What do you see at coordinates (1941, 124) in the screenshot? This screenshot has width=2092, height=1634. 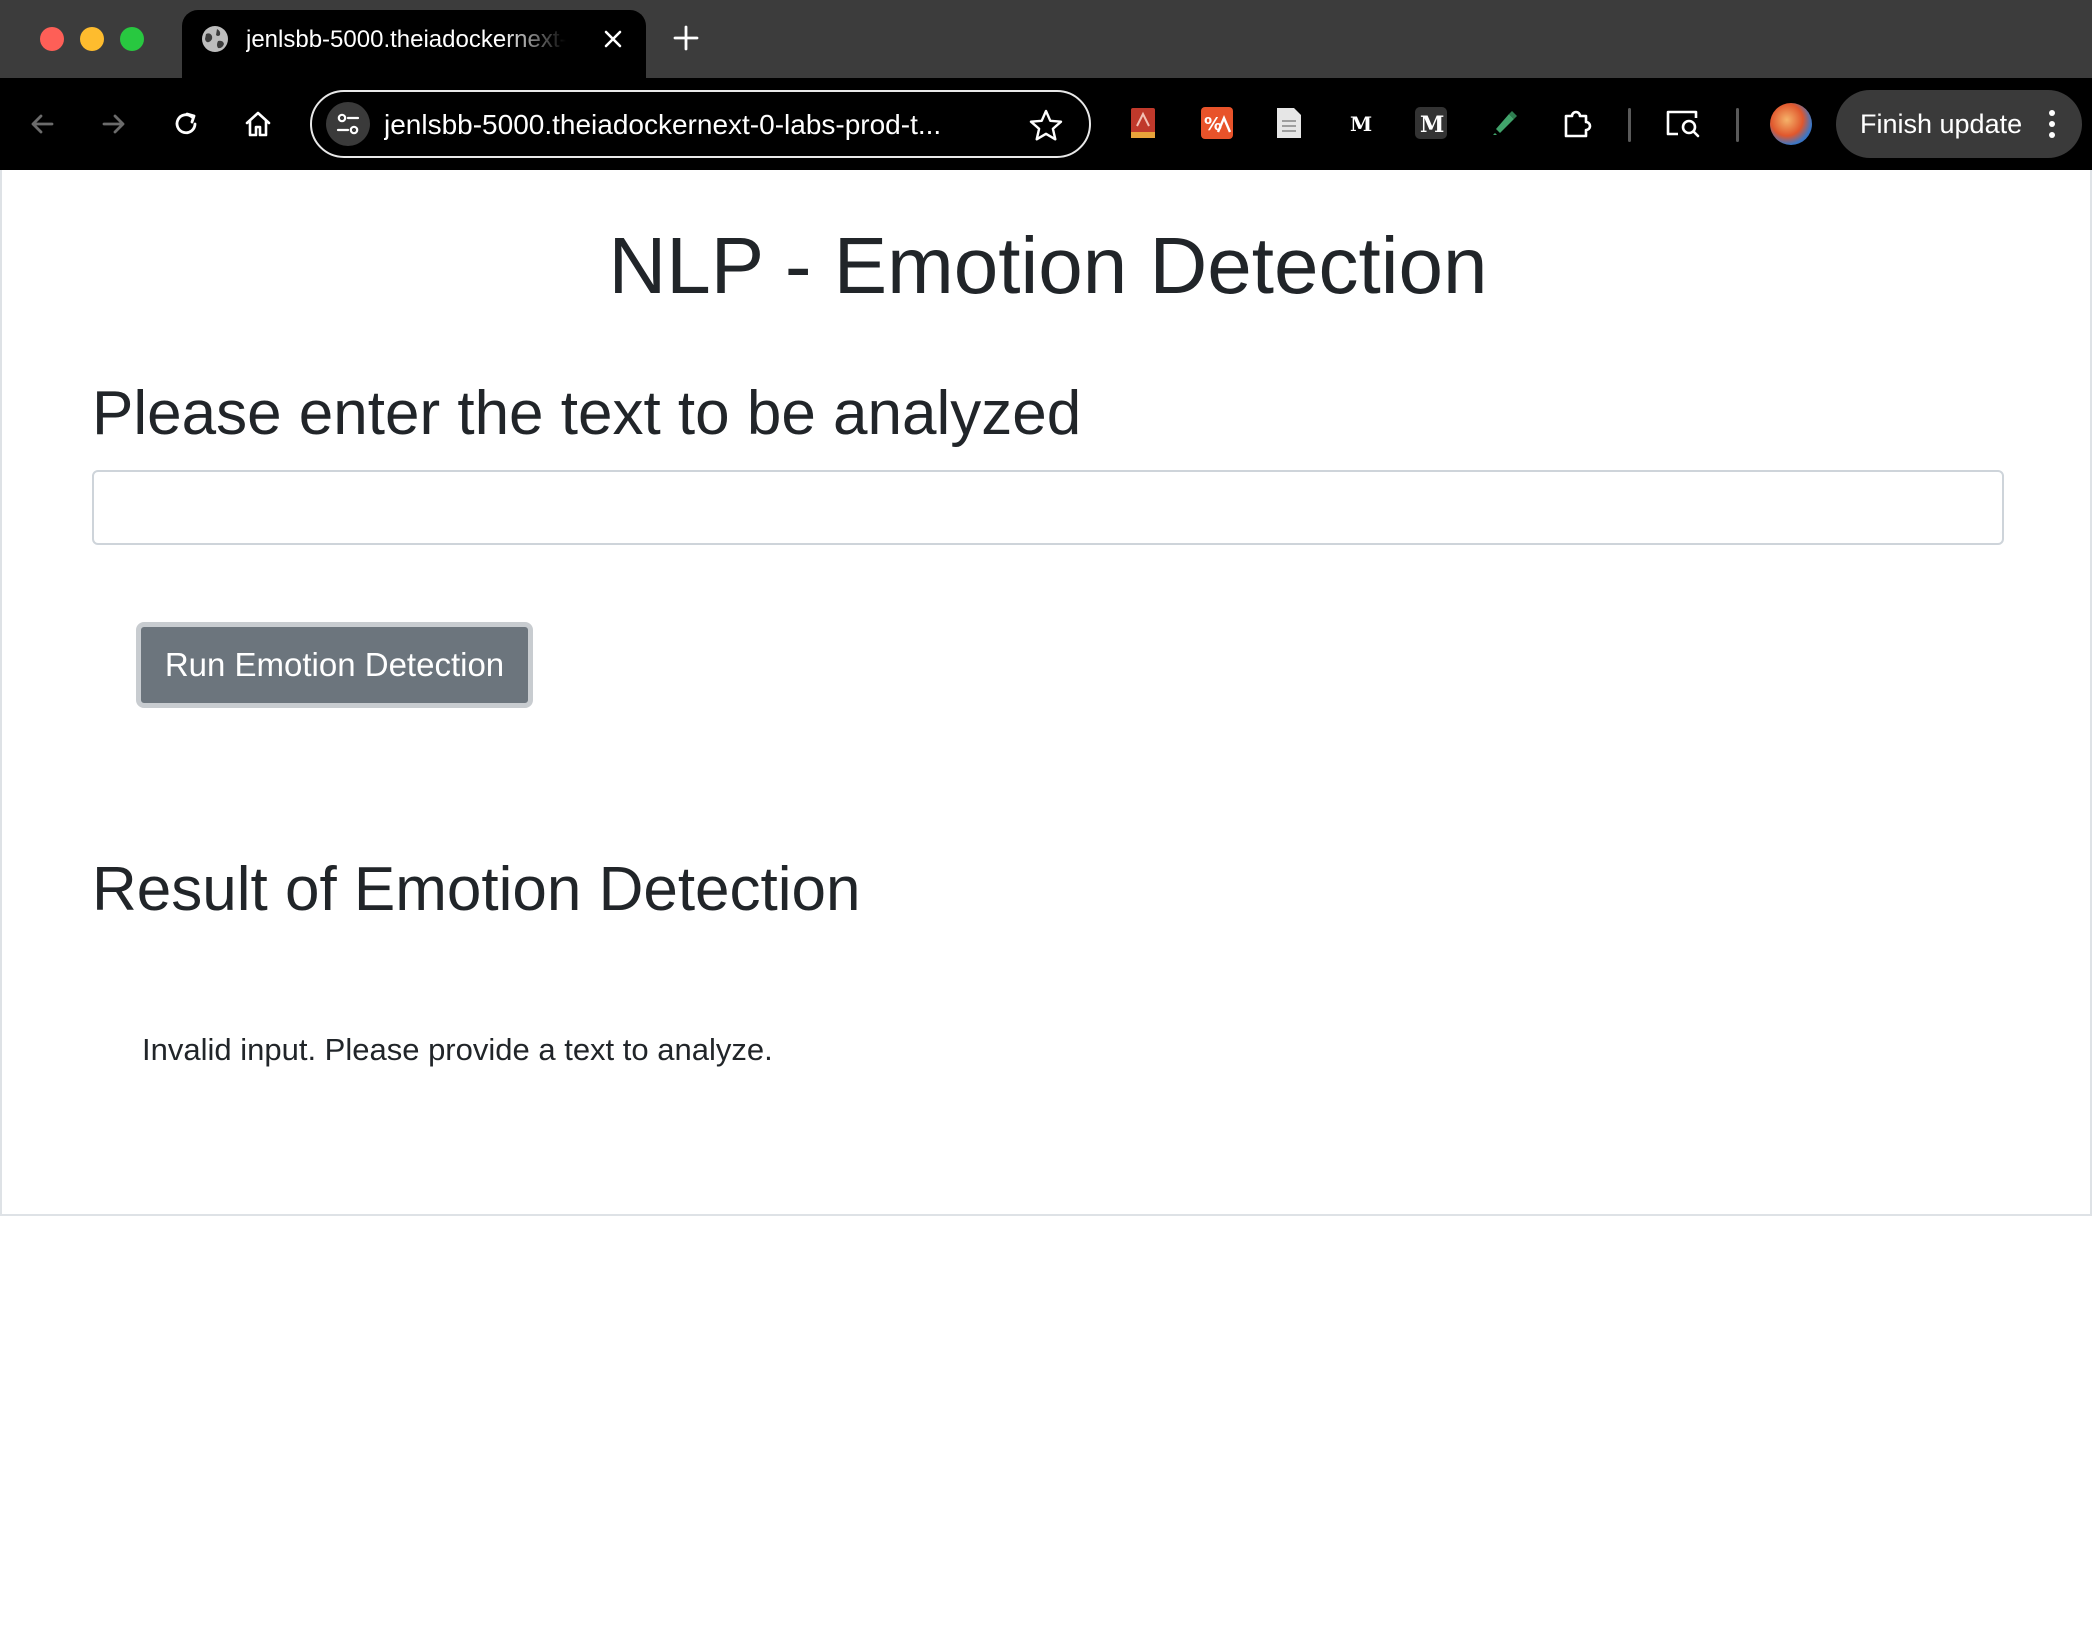 I see `finish-update-label: Finish update` at bounding box center [1941, 124].